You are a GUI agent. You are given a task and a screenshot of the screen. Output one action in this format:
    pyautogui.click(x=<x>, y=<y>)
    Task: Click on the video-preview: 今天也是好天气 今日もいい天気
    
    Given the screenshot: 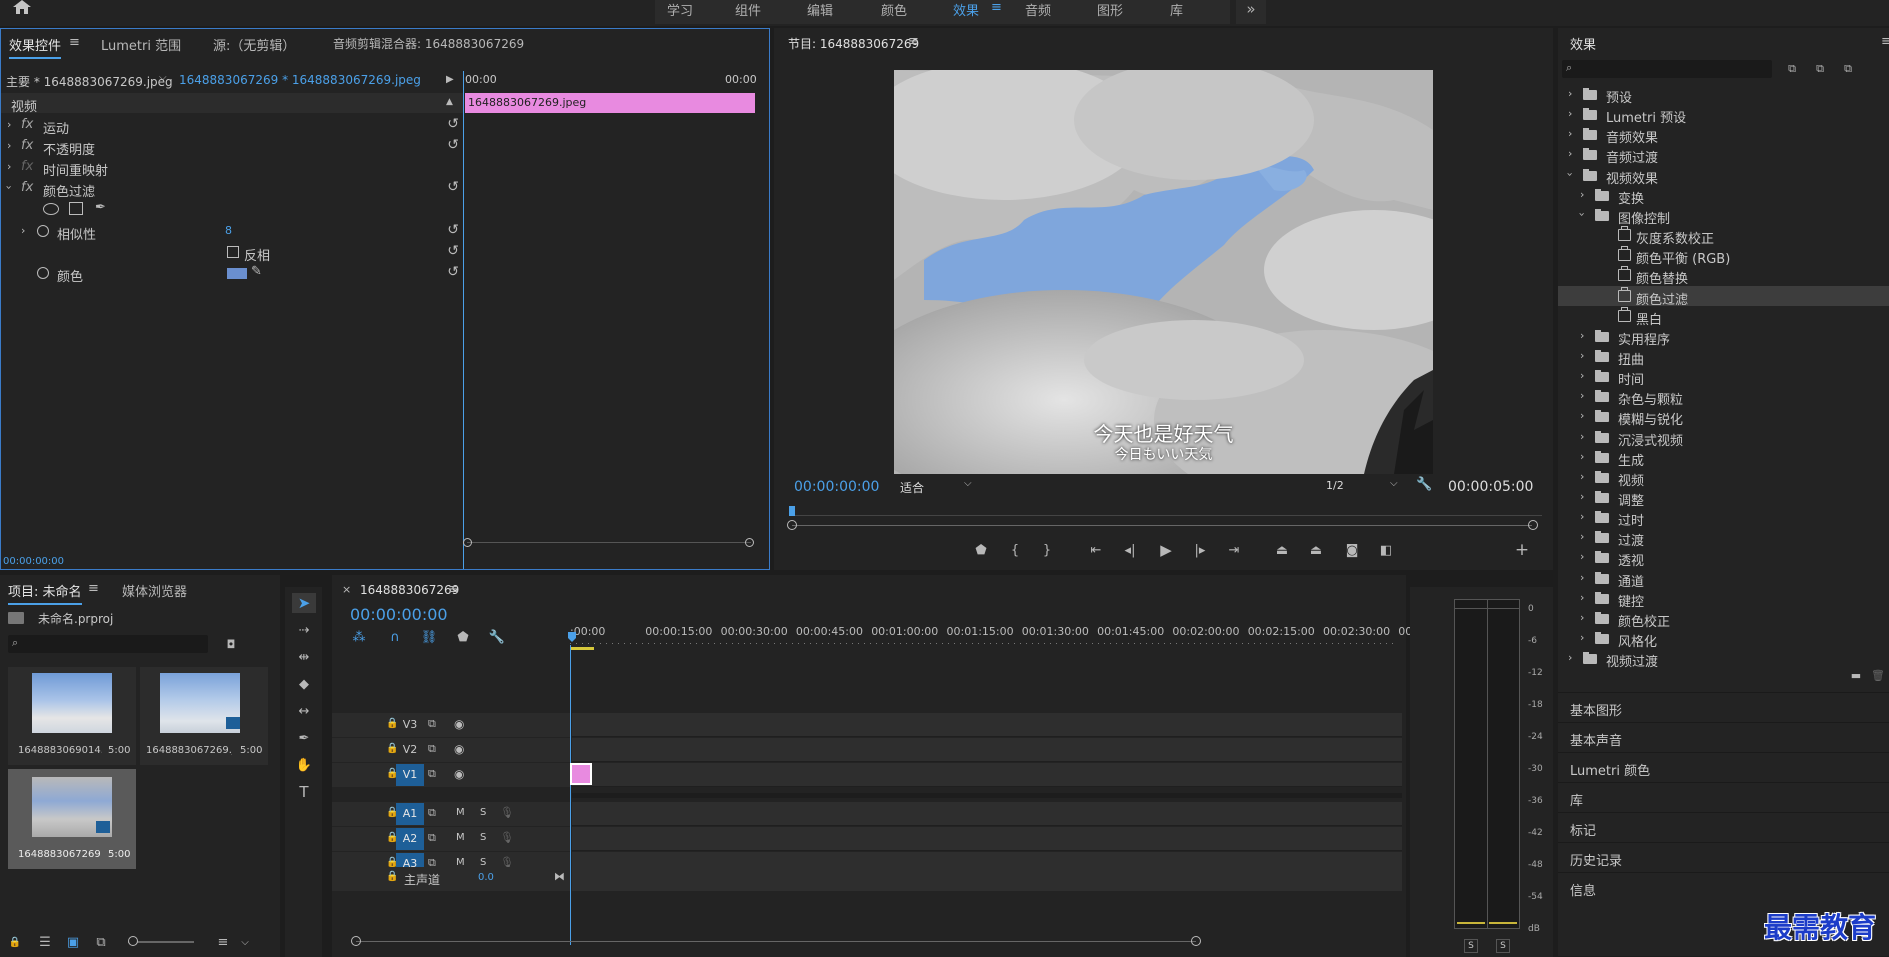 What is the action you would take?
    pyautogui.click(x=1163, y=272)
    